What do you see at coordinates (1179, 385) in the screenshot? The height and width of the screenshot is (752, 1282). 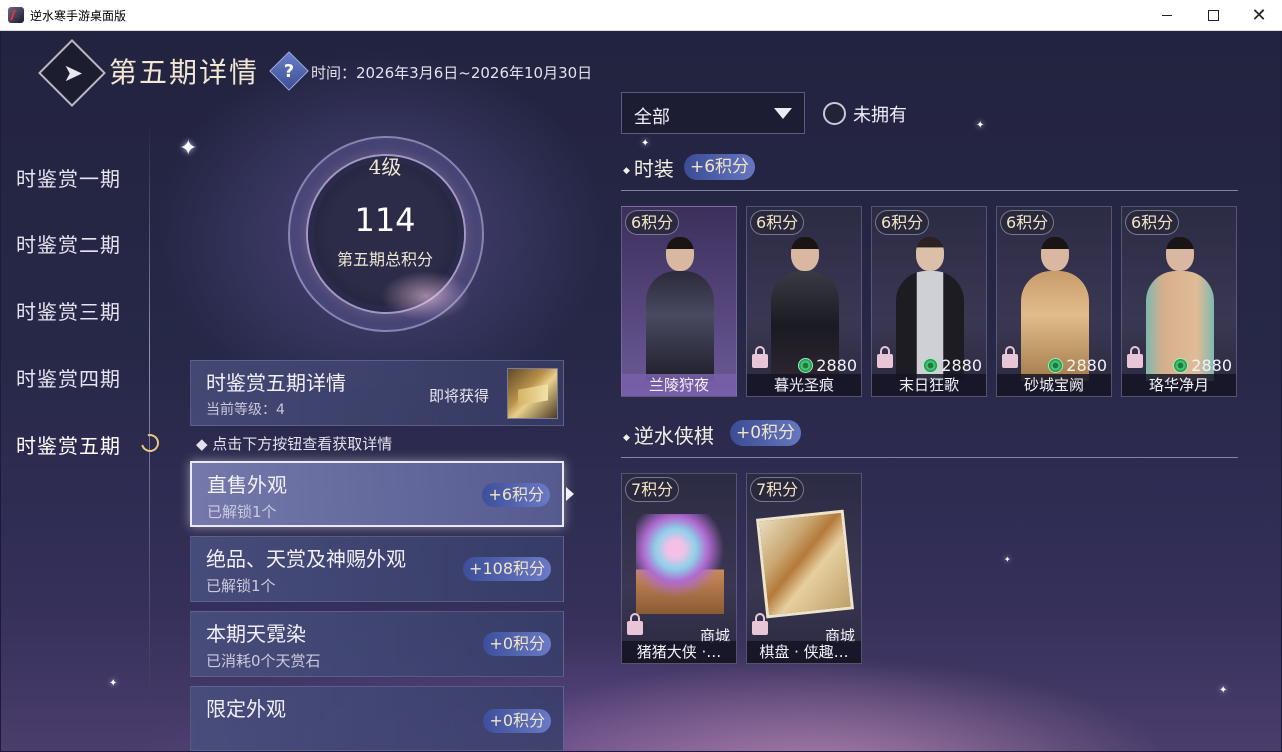 I see `item-name: 珞华净月` at bounding box center [1179, 385].